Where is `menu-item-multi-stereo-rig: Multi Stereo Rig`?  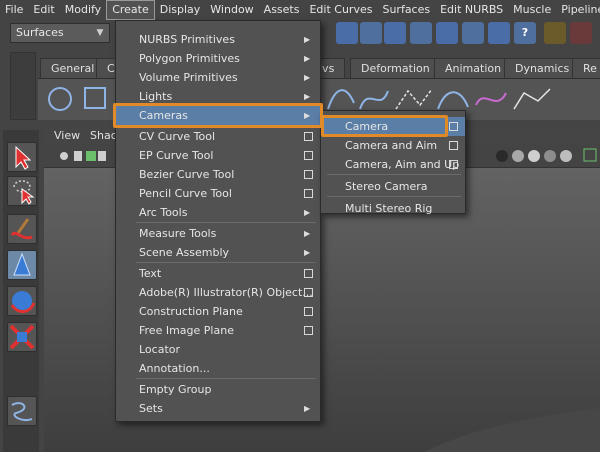
menu-item-multi-stereo-rig: Multi Stereo Rig is located at coordinates (393, 208).